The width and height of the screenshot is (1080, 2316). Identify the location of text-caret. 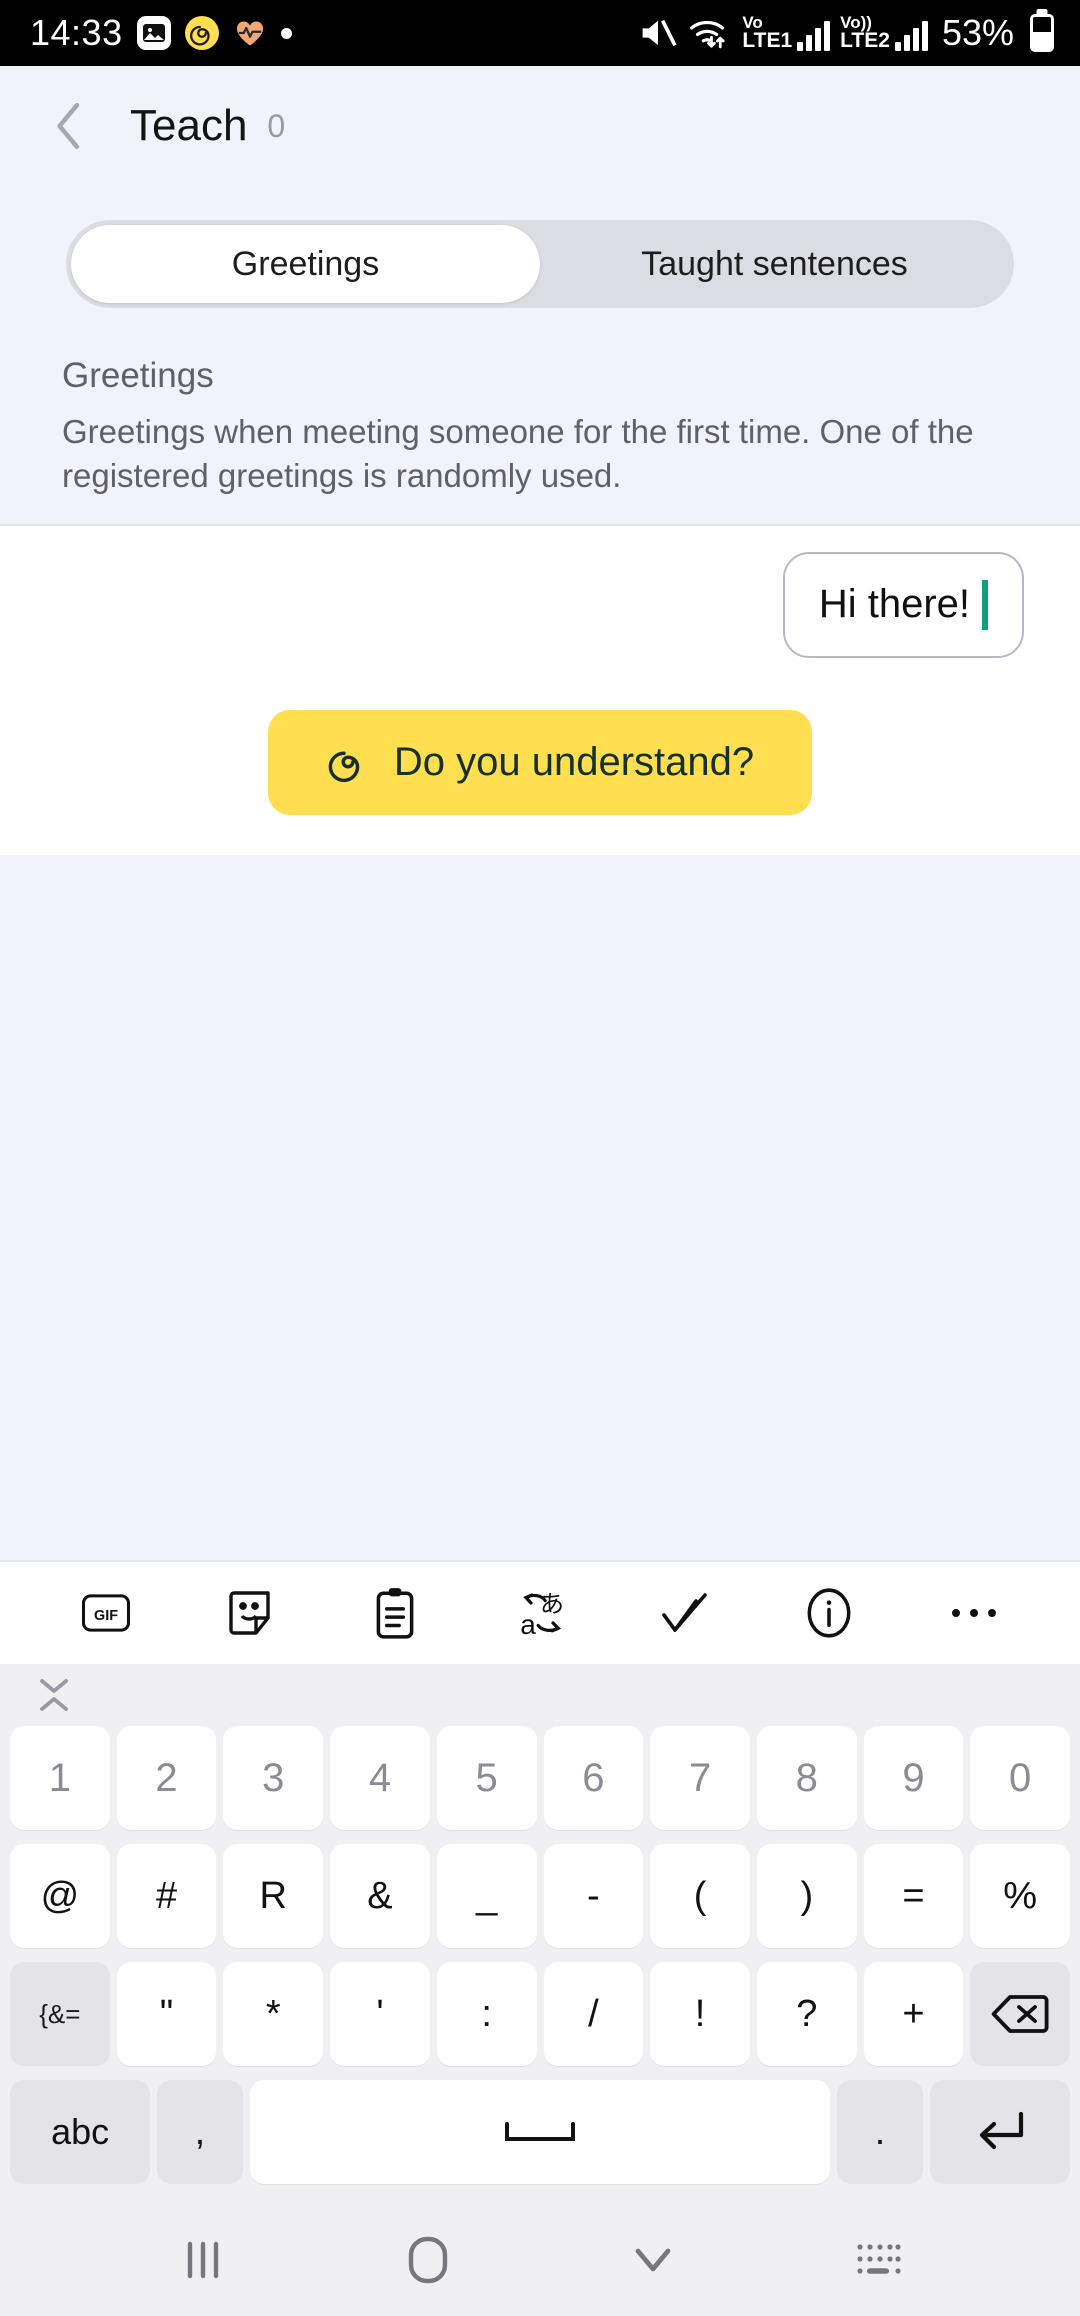
(985, 604).